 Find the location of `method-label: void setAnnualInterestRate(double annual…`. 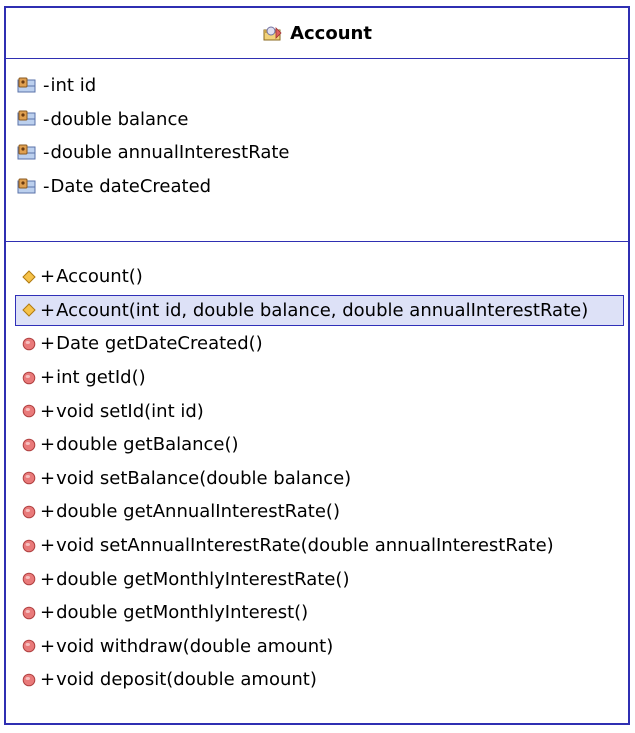

method-label: void setAnnualInterestRate(double annual… is located at coordinates (305, 546).